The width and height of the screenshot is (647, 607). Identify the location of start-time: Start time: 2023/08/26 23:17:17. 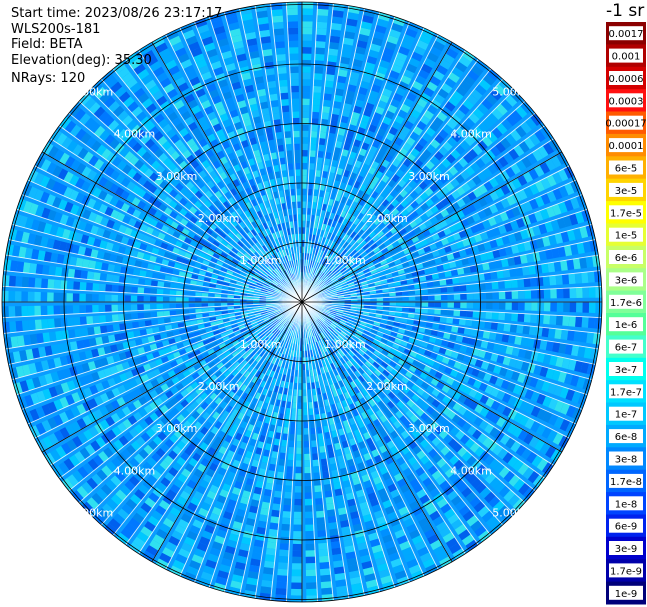
(117, 13).